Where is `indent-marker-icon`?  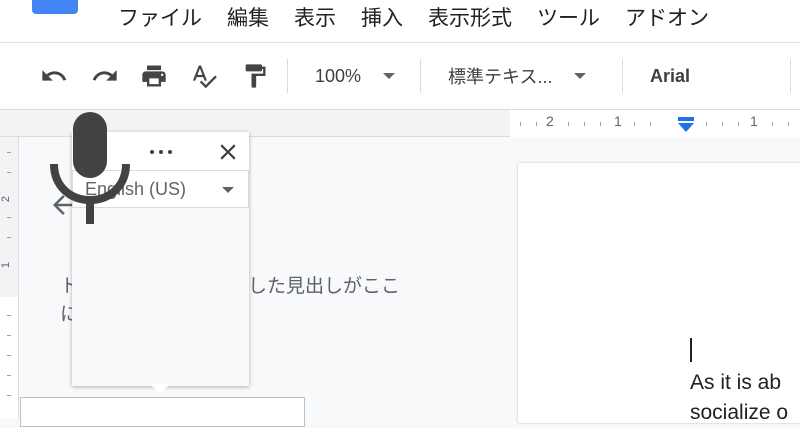 indent-marker-icon is located at coordinates (686, 126).